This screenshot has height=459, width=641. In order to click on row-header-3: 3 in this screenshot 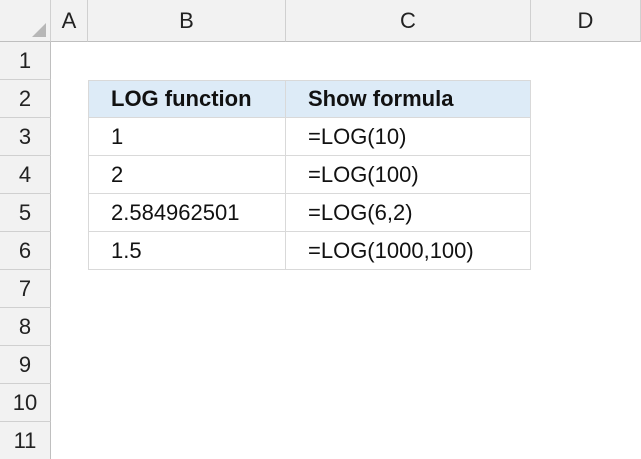, I will do `click(25, 137)`.